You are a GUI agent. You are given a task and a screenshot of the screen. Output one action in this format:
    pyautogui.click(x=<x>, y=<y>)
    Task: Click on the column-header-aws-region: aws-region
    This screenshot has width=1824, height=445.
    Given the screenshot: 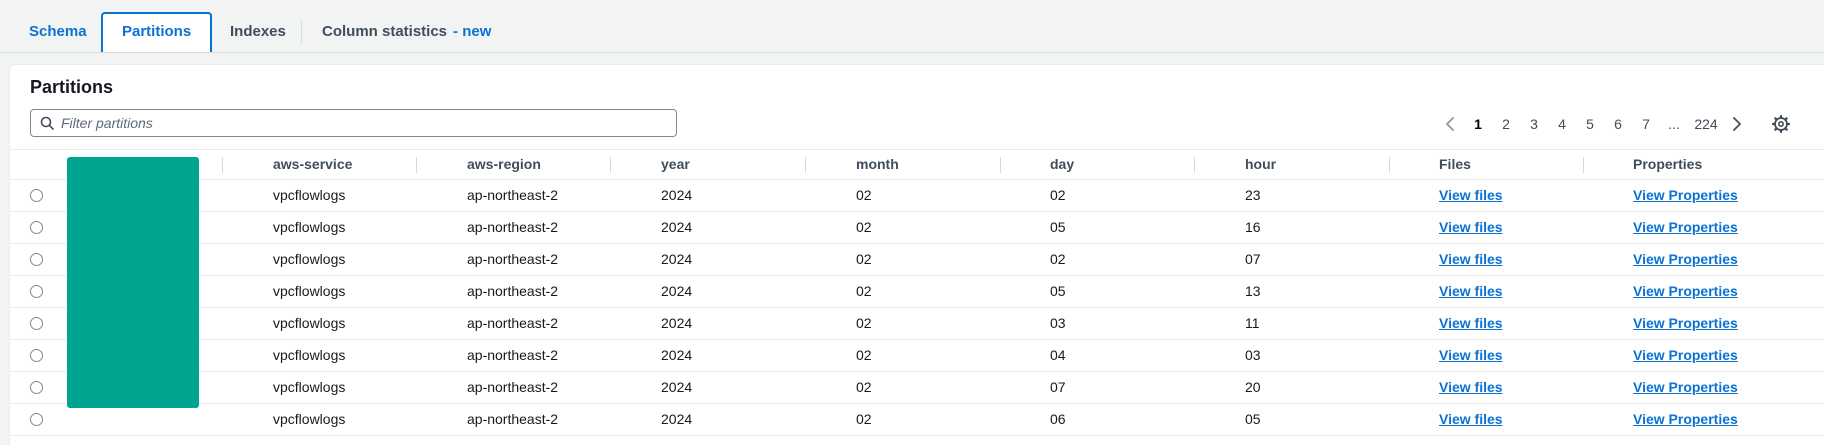 What is the action you would take?
    pyautogui.click(x=504, y=164)
    